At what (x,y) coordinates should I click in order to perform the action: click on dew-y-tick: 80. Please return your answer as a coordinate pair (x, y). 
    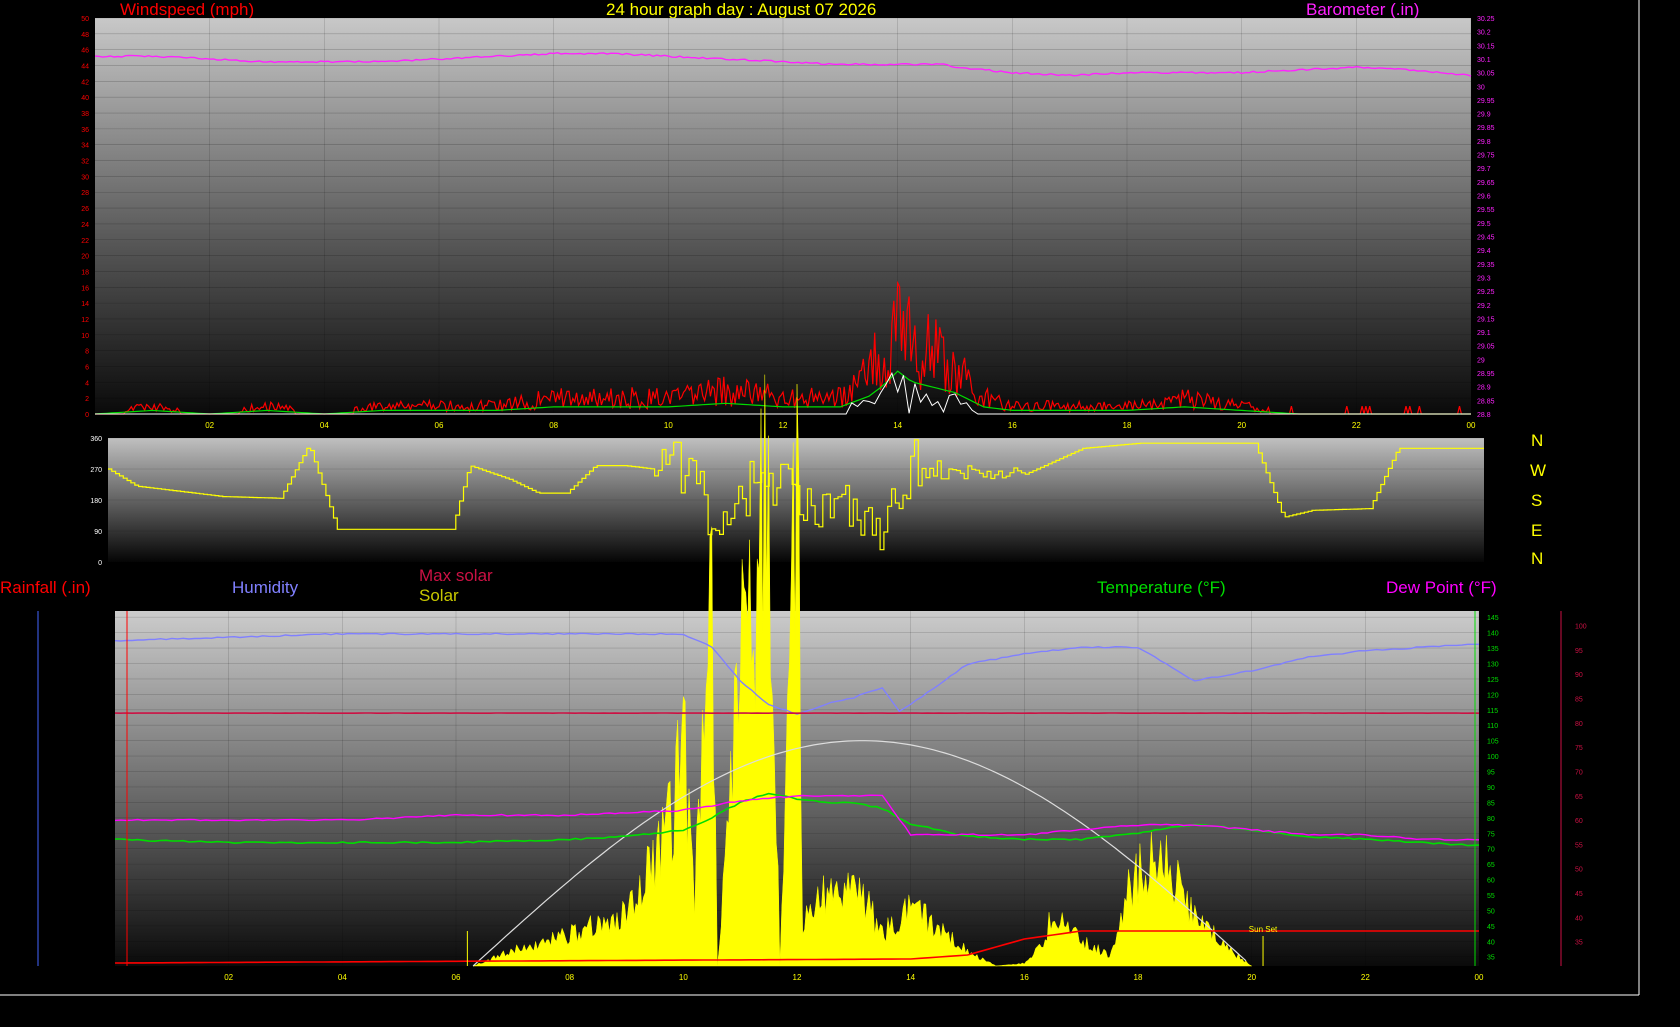
    Looking at the image, I should click on (1579, 724).